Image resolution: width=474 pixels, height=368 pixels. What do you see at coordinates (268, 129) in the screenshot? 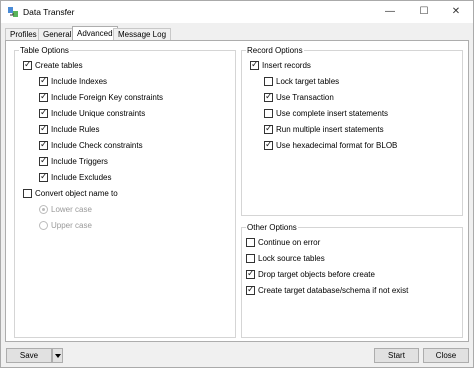
I see `multiple-insert-checkbox` at bounding box center [268, 129].